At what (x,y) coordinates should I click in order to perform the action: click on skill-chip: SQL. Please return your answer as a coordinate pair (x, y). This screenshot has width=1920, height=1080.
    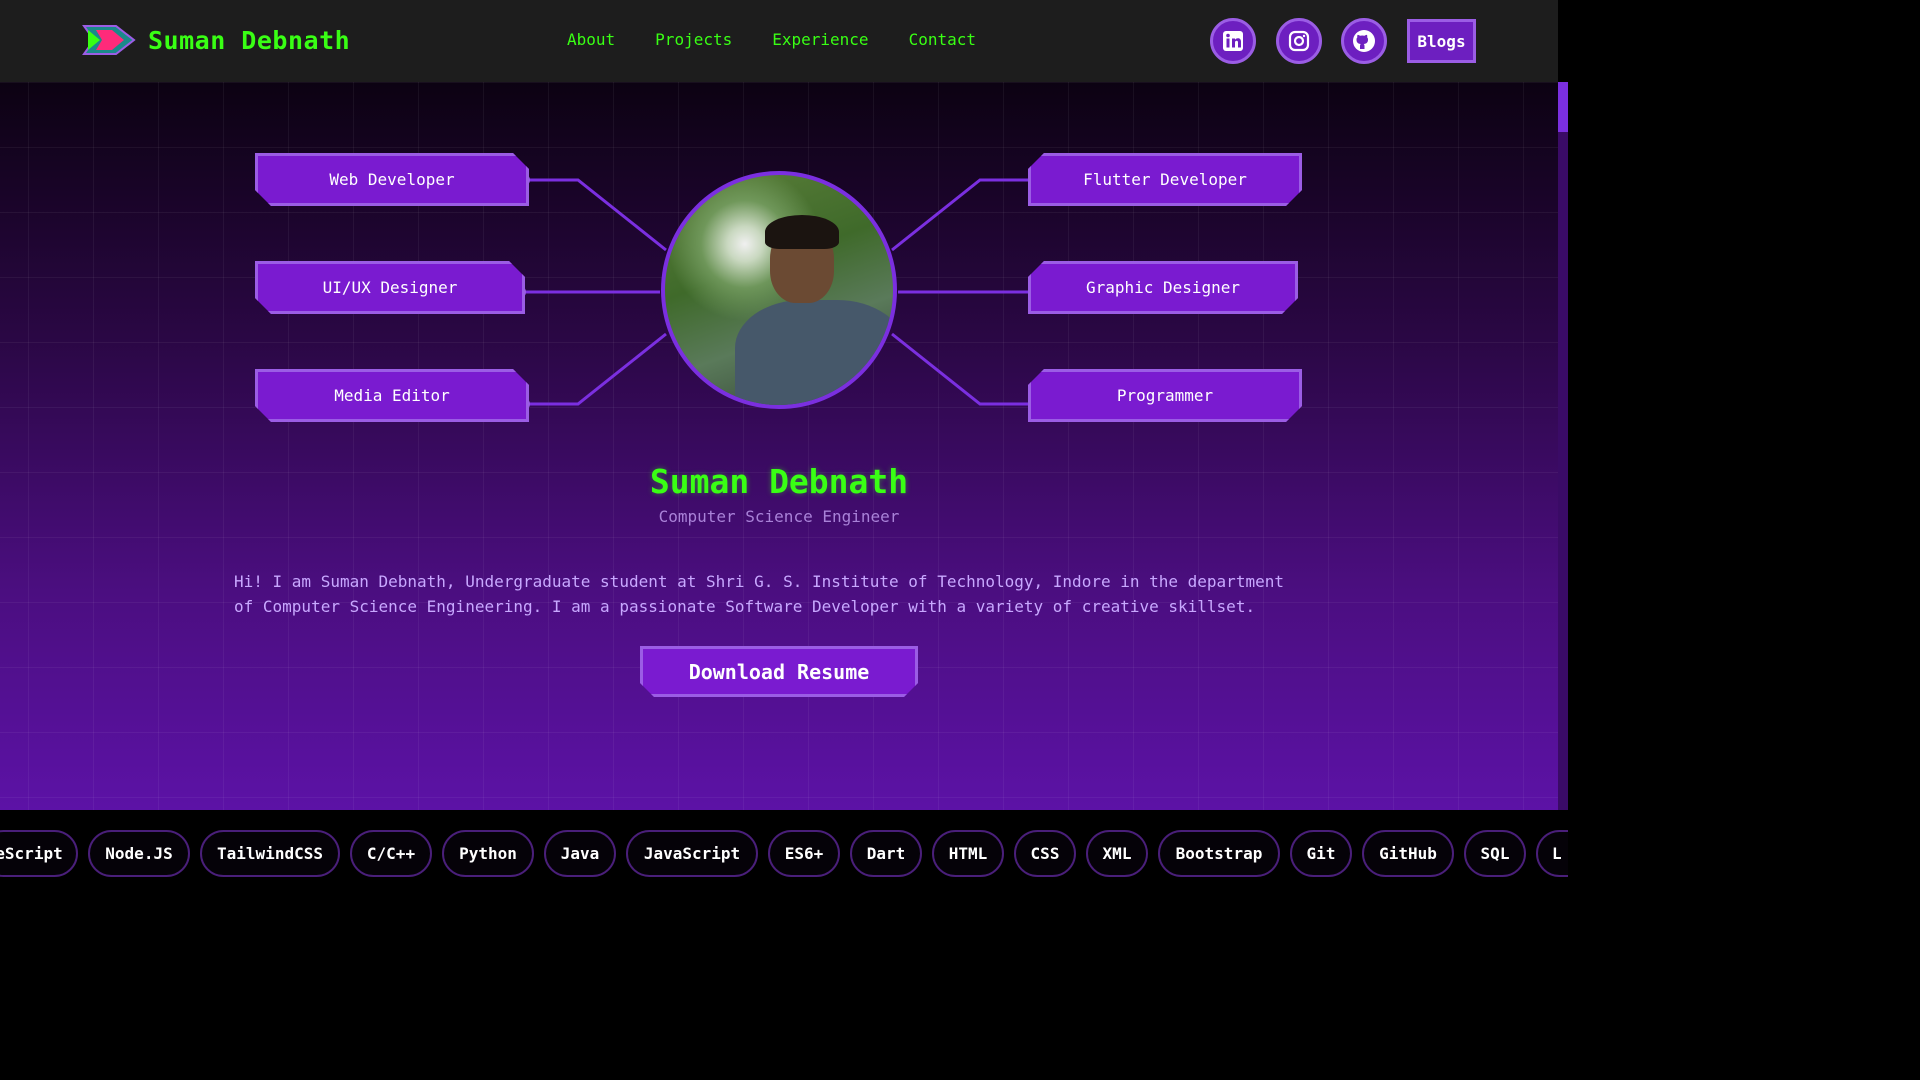
    Looking at the image, I should click on (1495, 853).